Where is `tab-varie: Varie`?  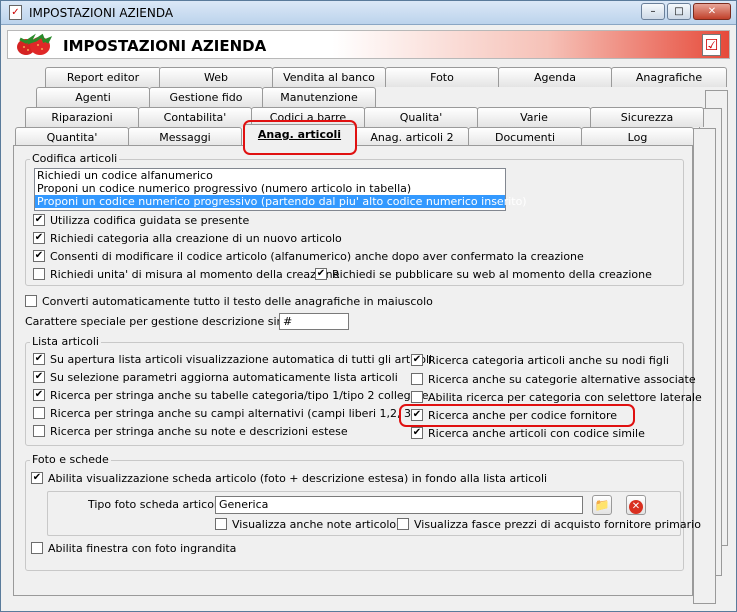 tab-varie: Varie is located at coordinates (534, 117).